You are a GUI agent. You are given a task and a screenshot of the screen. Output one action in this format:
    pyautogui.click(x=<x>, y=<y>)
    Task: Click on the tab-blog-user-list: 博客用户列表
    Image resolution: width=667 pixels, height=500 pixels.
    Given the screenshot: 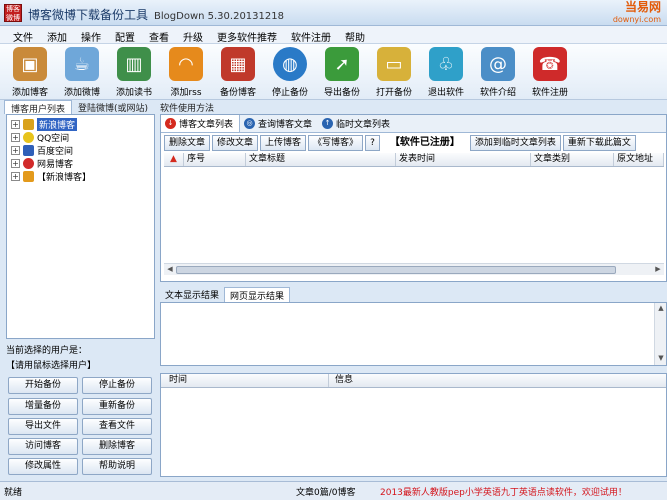 What is the action you would take?
    pyautogui.click(x=38, y=107)
    